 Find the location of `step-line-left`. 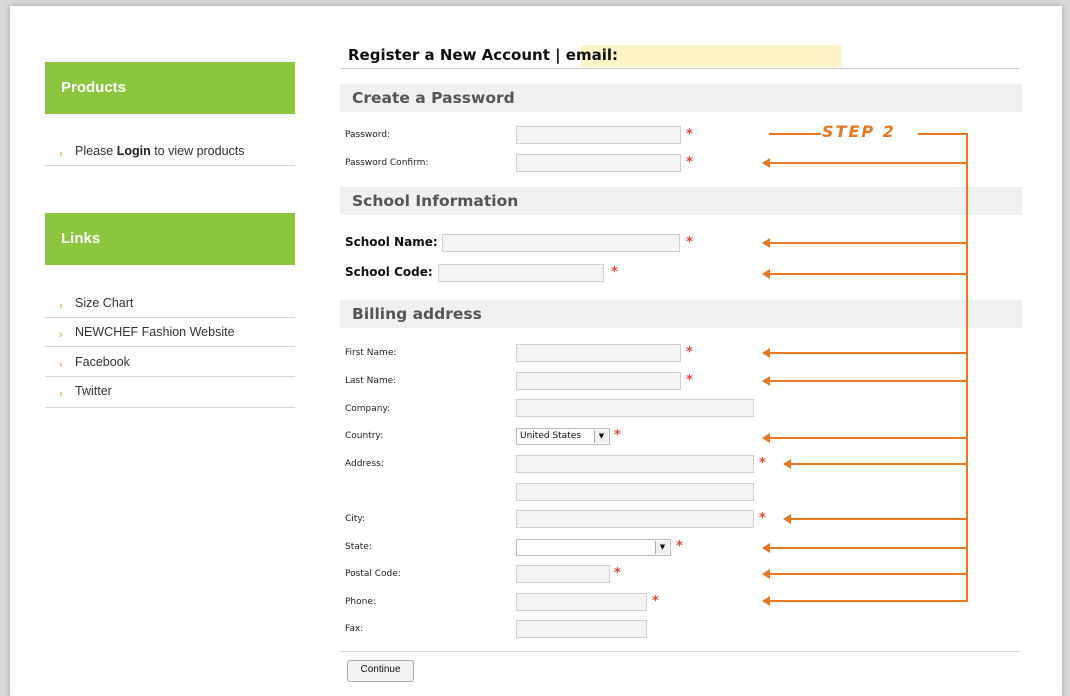

step-line-left is located at coordinates (795, 134).